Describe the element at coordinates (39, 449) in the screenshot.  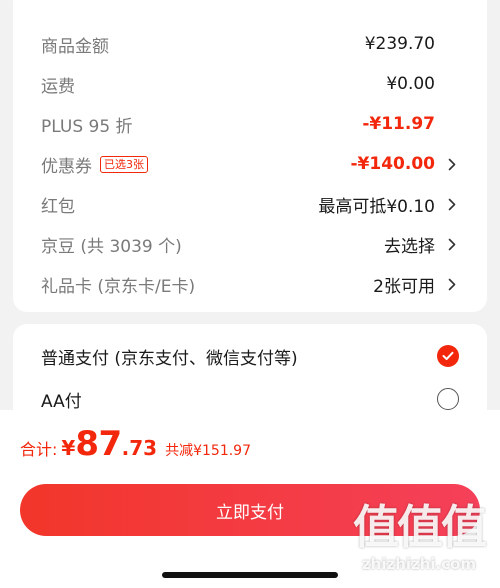
I see `total-label: 合计:` at that location.